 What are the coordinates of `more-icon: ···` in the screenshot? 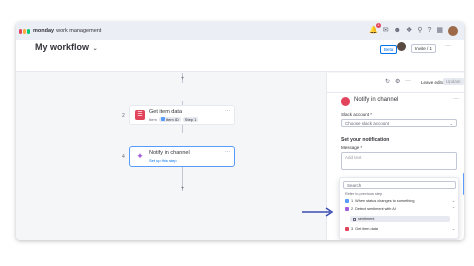 It's located at (408, 81).